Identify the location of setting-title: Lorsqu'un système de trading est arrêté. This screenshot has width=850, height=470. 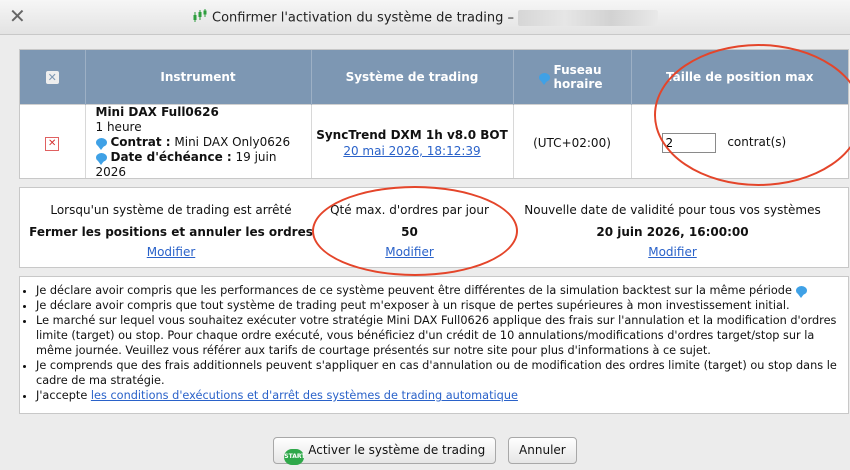
(171, 210).